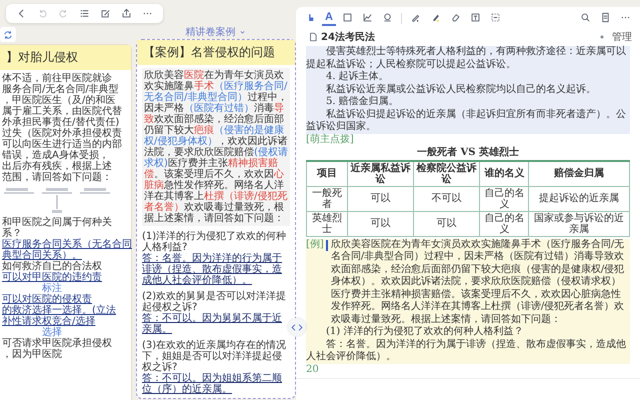 Image resolution: width=640 pixels, height=400 pixels. I want to click on card-text-line: 如何救济自已的合法权, so click(52, 266).